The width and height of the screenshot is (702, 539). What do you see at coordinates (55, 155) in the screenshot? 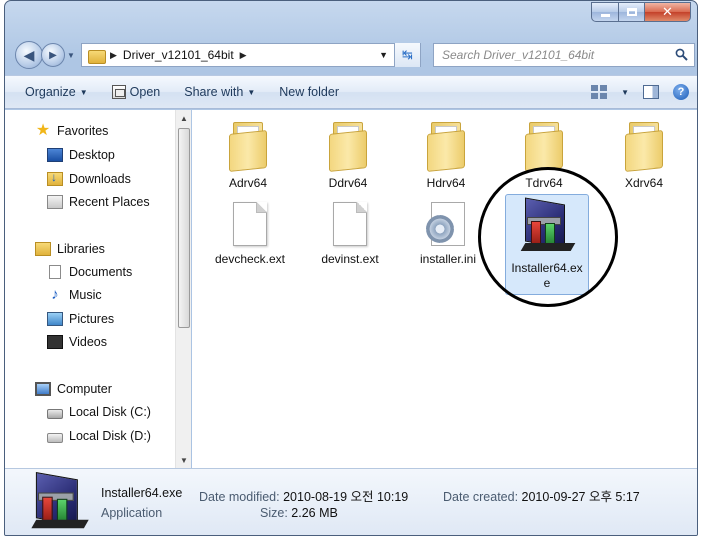
I see `desktop-icon` at bounding box center [55, 155].